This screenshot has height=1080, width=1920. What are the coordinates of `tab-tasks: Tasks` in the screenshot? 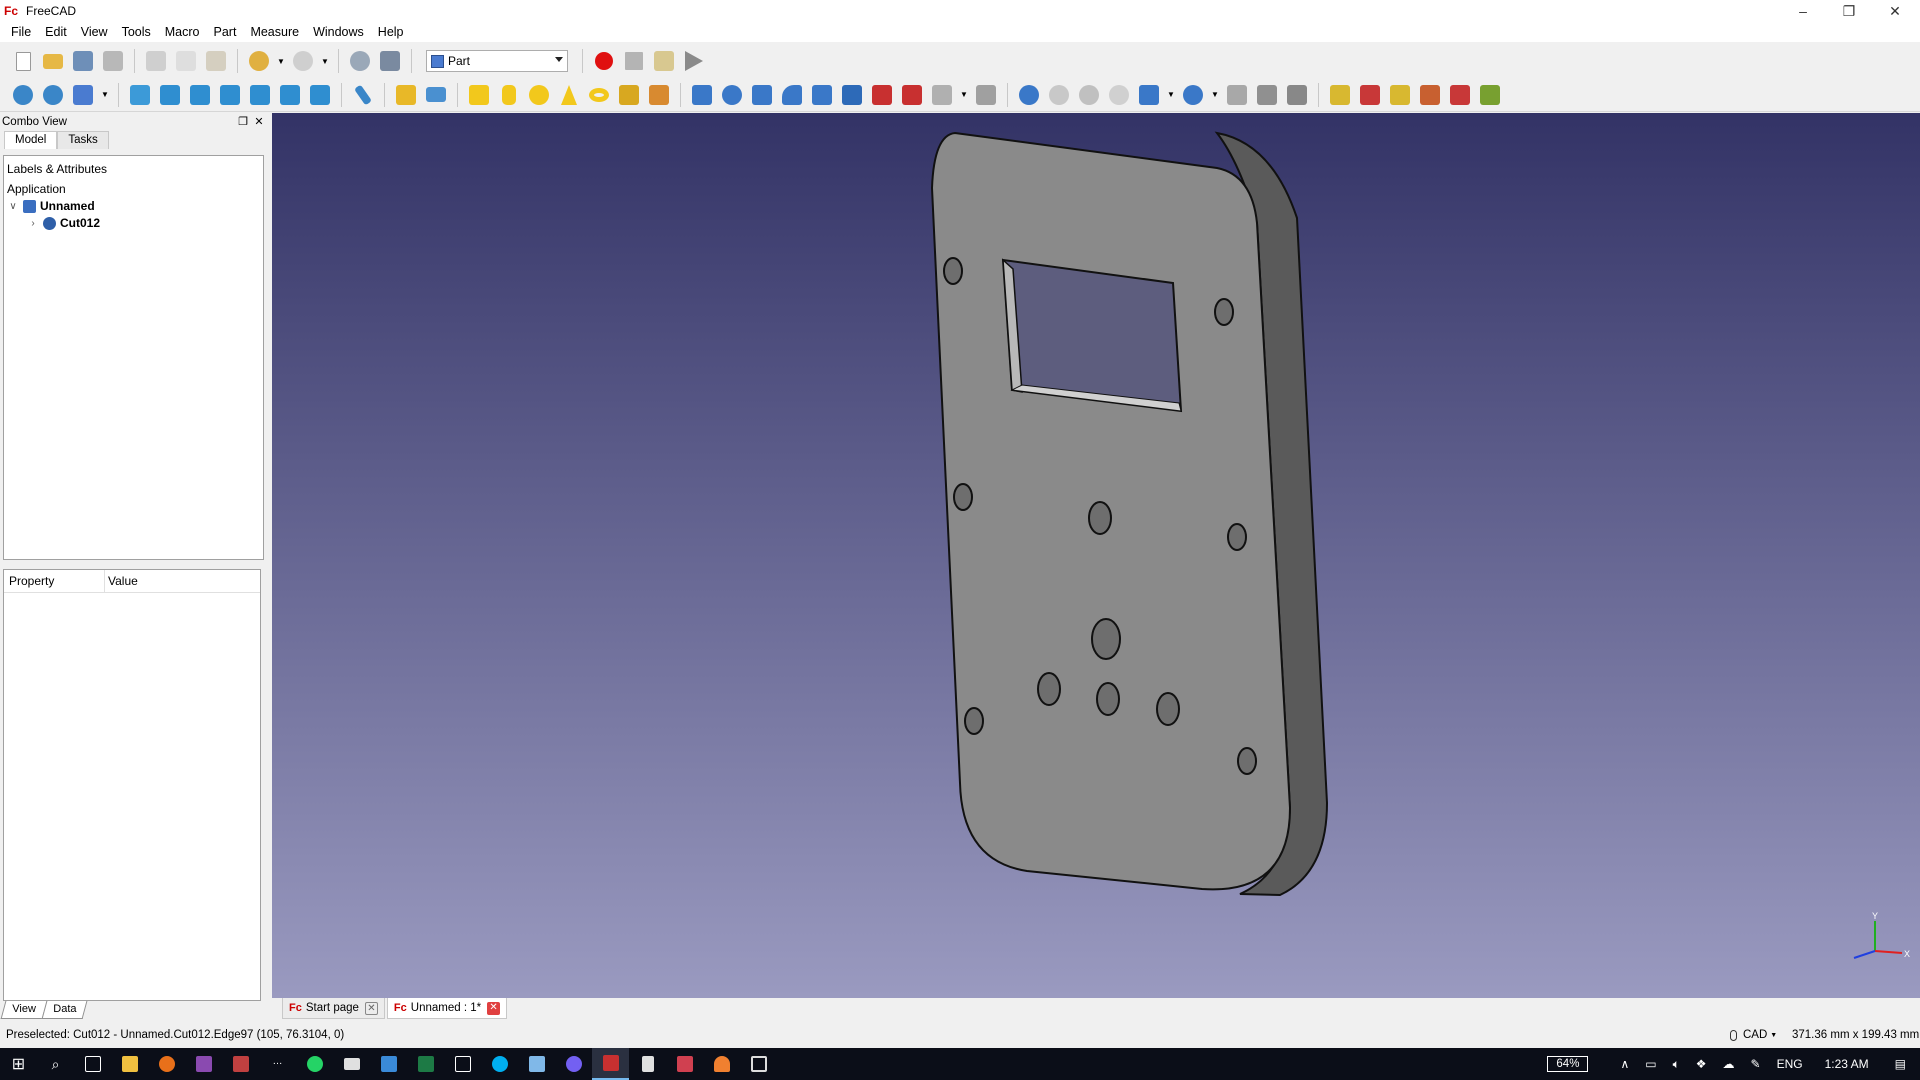 It's located at (83, 140).